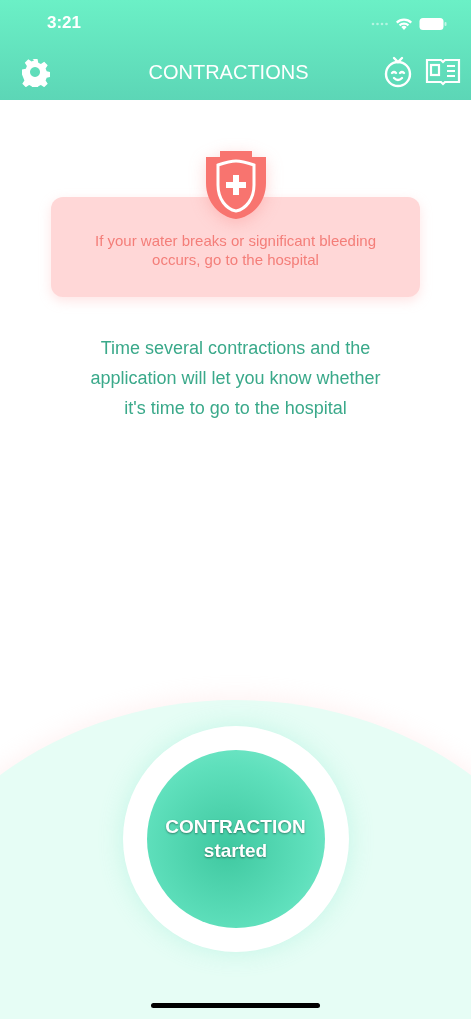 This screenshot has height=1019, width=471. Describe the element at coordinates (433, 24) in the screenshot. I see `battery-icon` at that location.